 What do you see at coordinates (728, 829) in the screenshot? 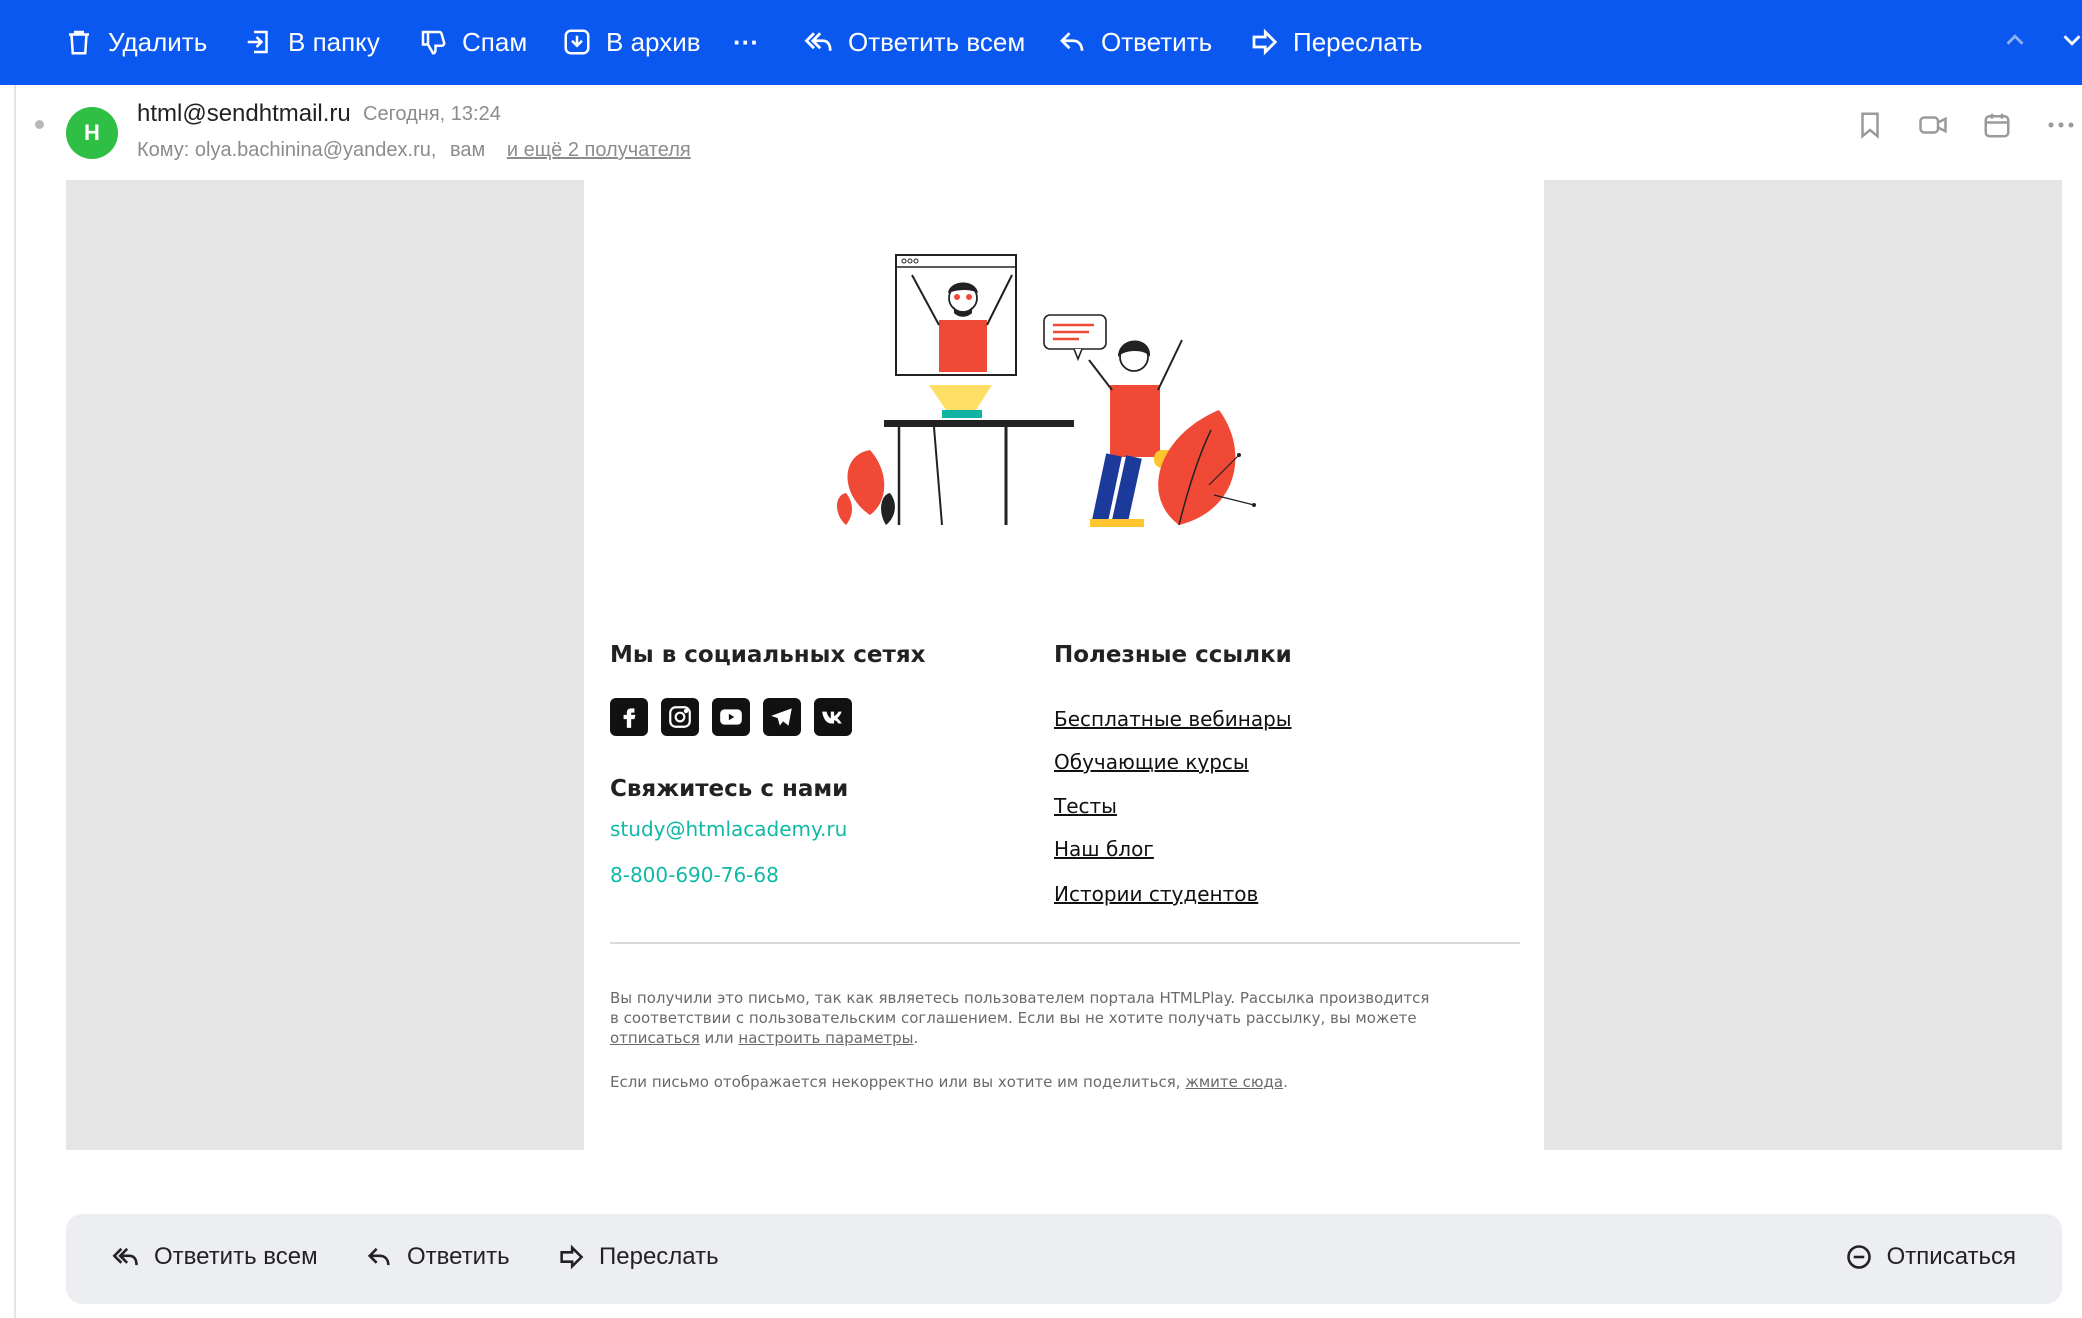
I see `contact-email-link: study@htmlacademy.ru` at bounding box center [728, 829].